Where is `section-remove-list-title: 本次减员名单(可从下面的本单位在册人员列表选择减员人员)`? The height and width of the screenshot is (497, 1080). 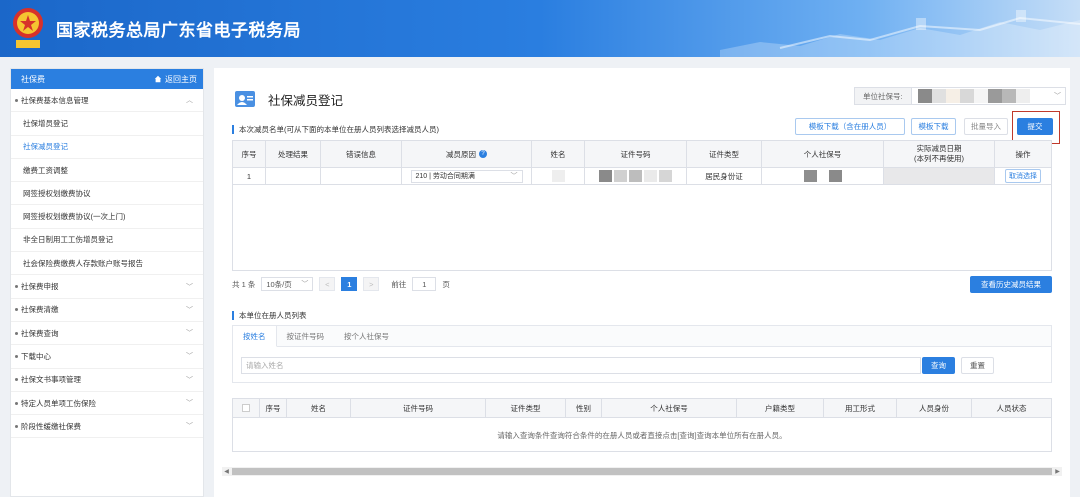
section-remove-list-title: 本次减员名单(可从下面的本单位在册人员列表选择减员人员) is located at coordinates (335, 129).